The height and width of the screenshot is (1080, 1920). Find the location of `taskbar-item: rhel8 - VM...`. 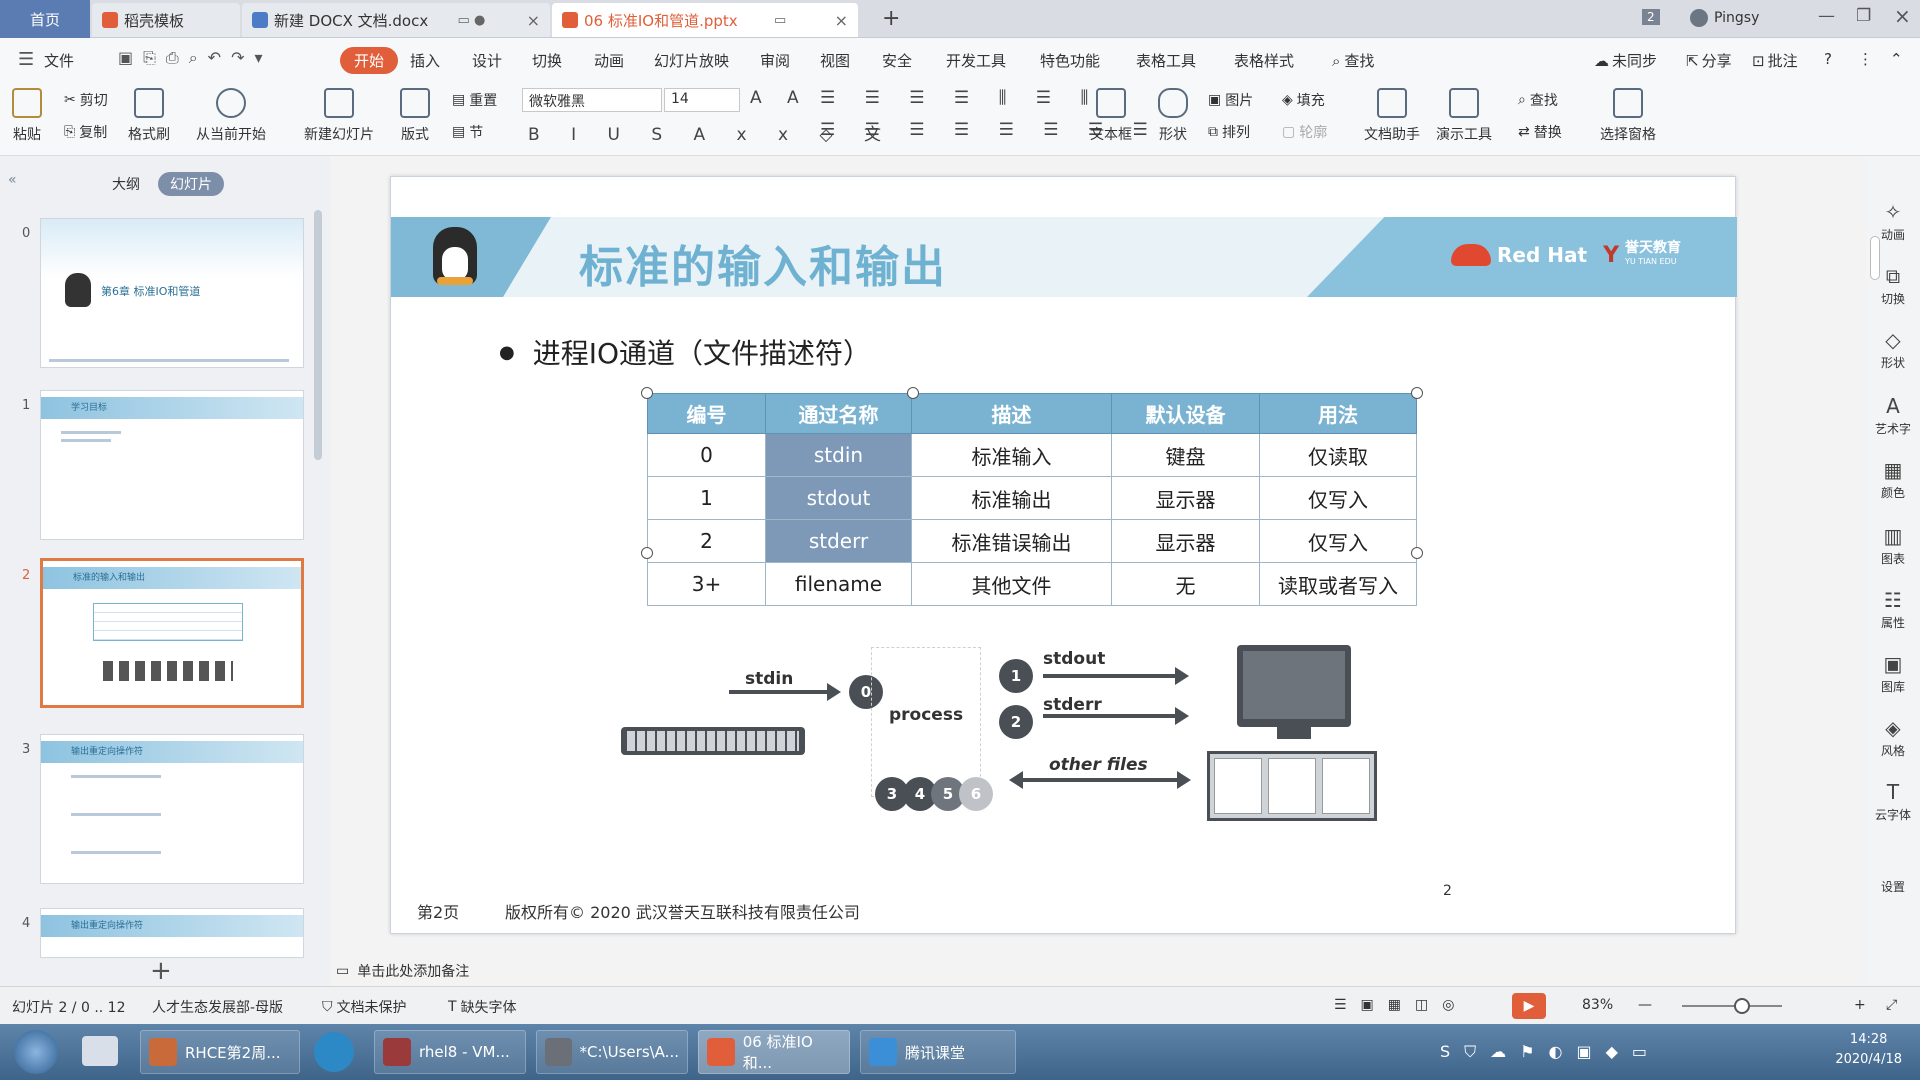

taskbar-item: rhel8 - VM... is located at coordinates (450, 1052).